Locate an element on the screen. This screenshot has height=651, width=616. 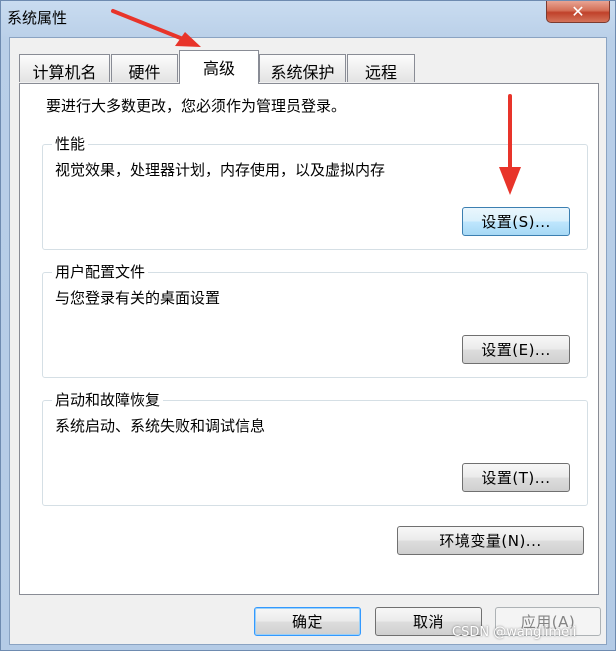
button-label: 确定 is located at coordinates (307, 622).